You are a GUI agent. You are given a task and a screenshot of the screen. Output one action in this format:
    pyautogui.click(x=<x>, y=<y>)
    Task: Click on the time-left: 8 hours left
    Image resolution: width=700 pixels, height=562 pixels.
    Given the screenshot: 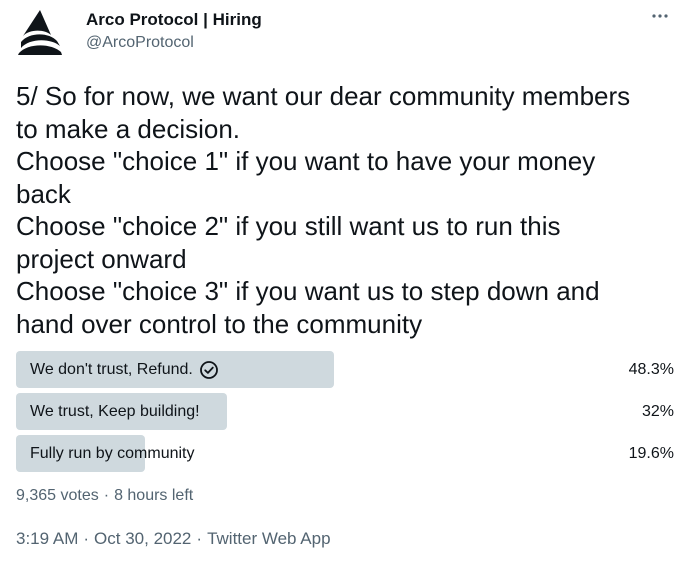 What is the action you would take?
    pyautogui.click(x=154, y=495)
    